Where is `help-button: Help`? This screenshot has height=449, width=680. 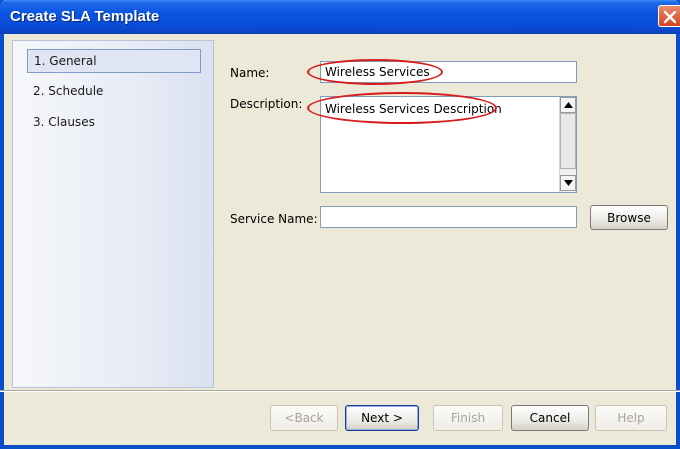 help-button: Help is located at coordinates (631, 418).